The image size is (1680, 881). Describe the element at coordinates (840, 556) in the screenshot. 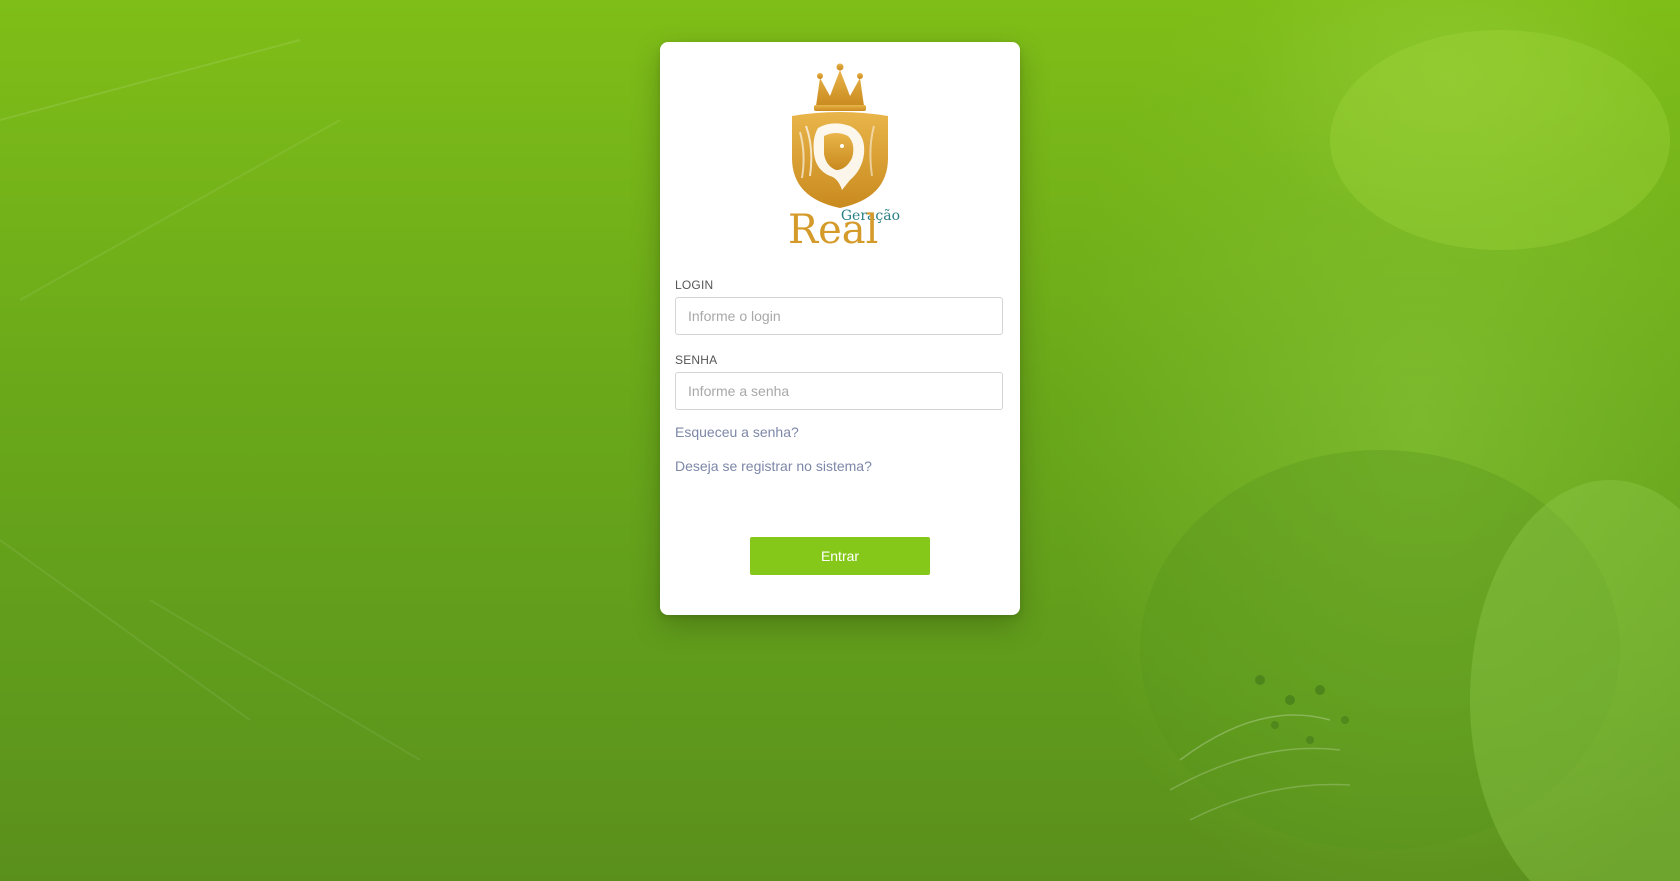

I see `login-submit-button: Entrar` at that location.